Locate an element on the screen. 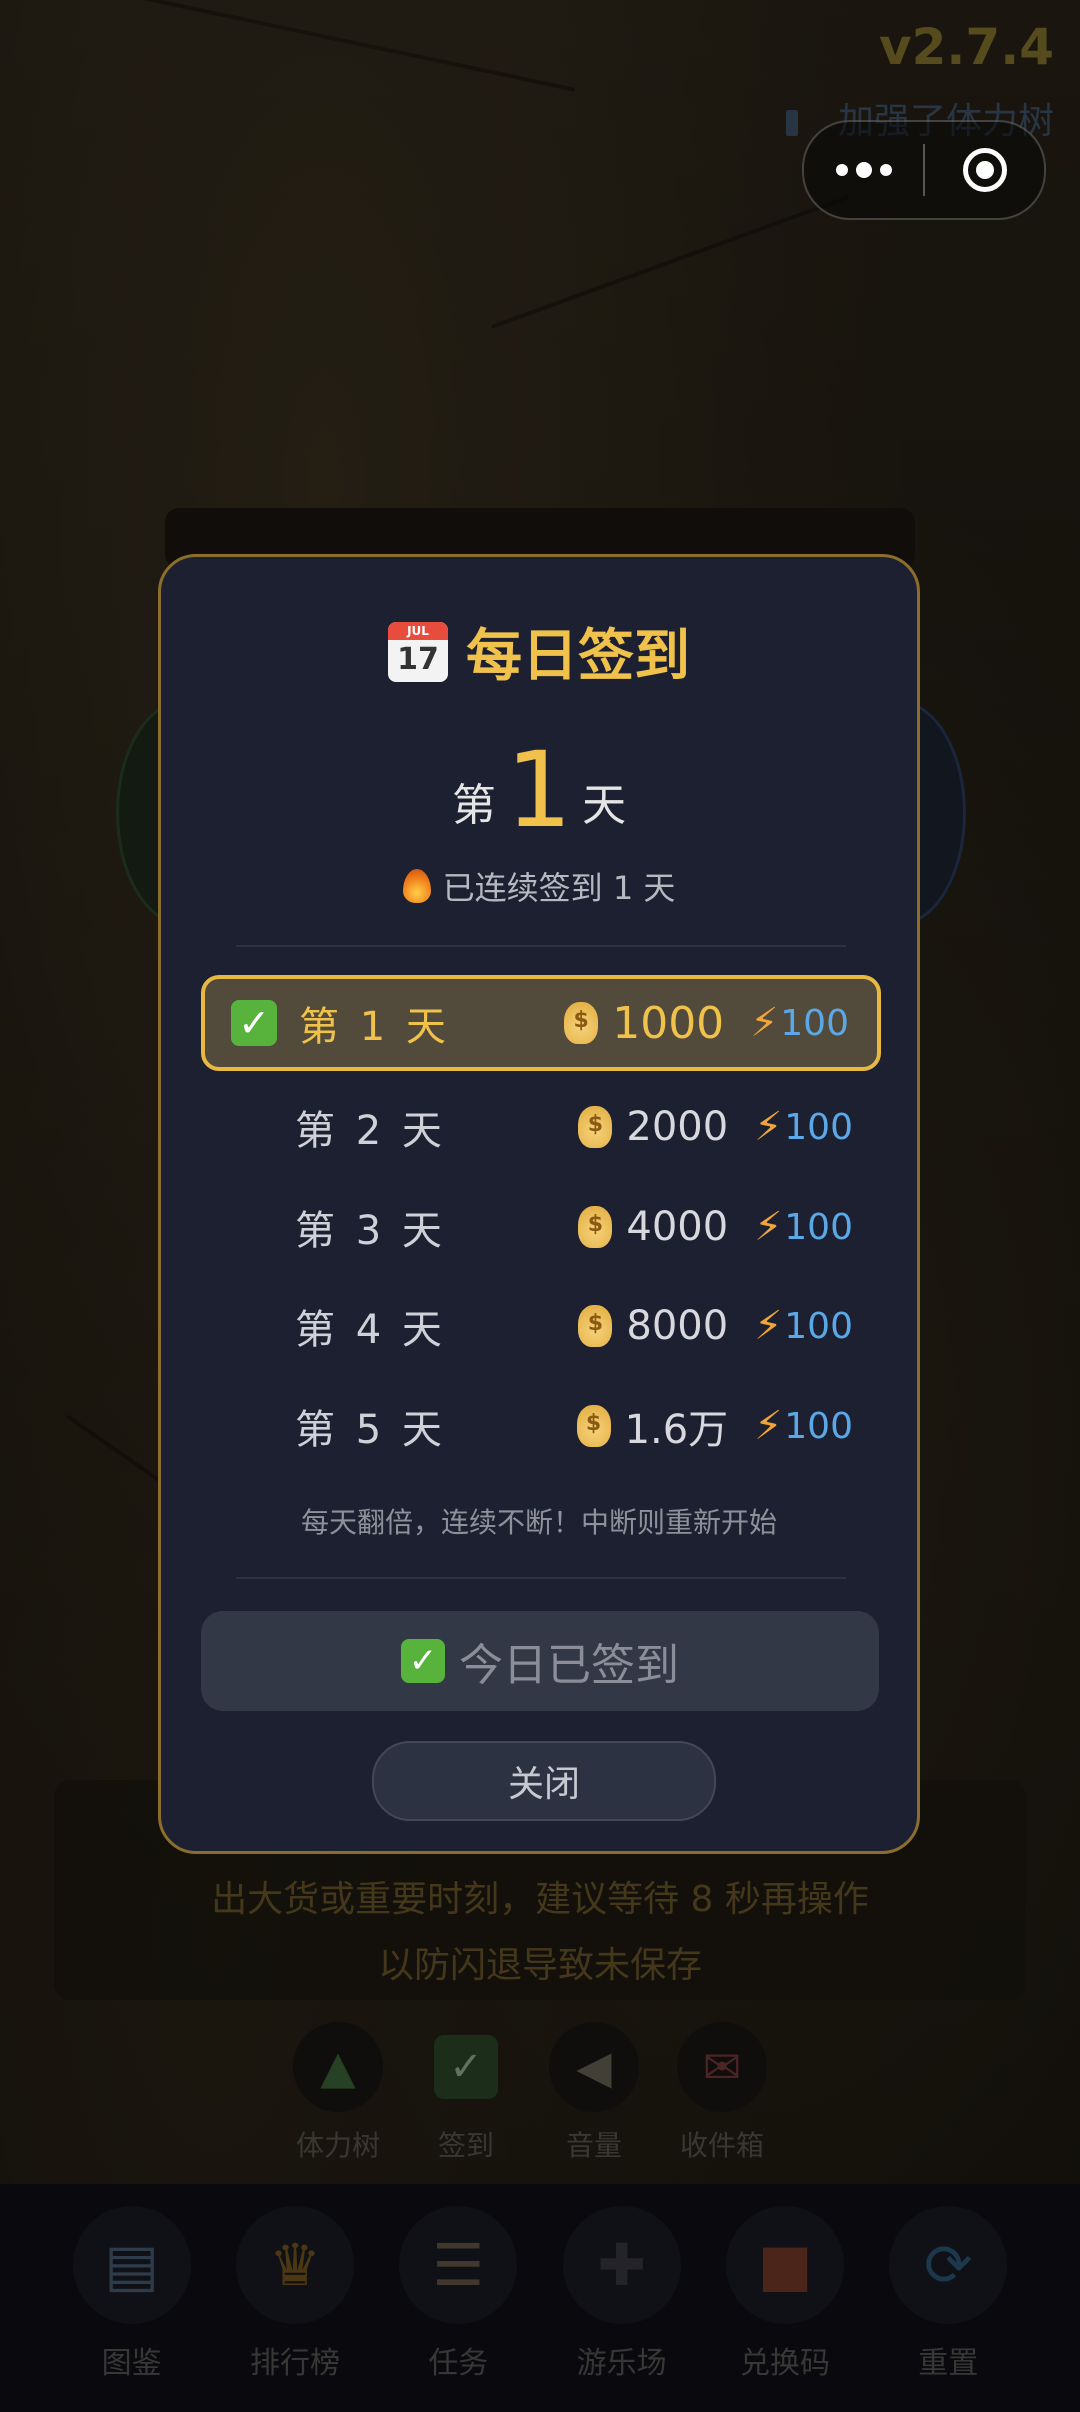  more-menu-button is located at coordinates (863, 170).